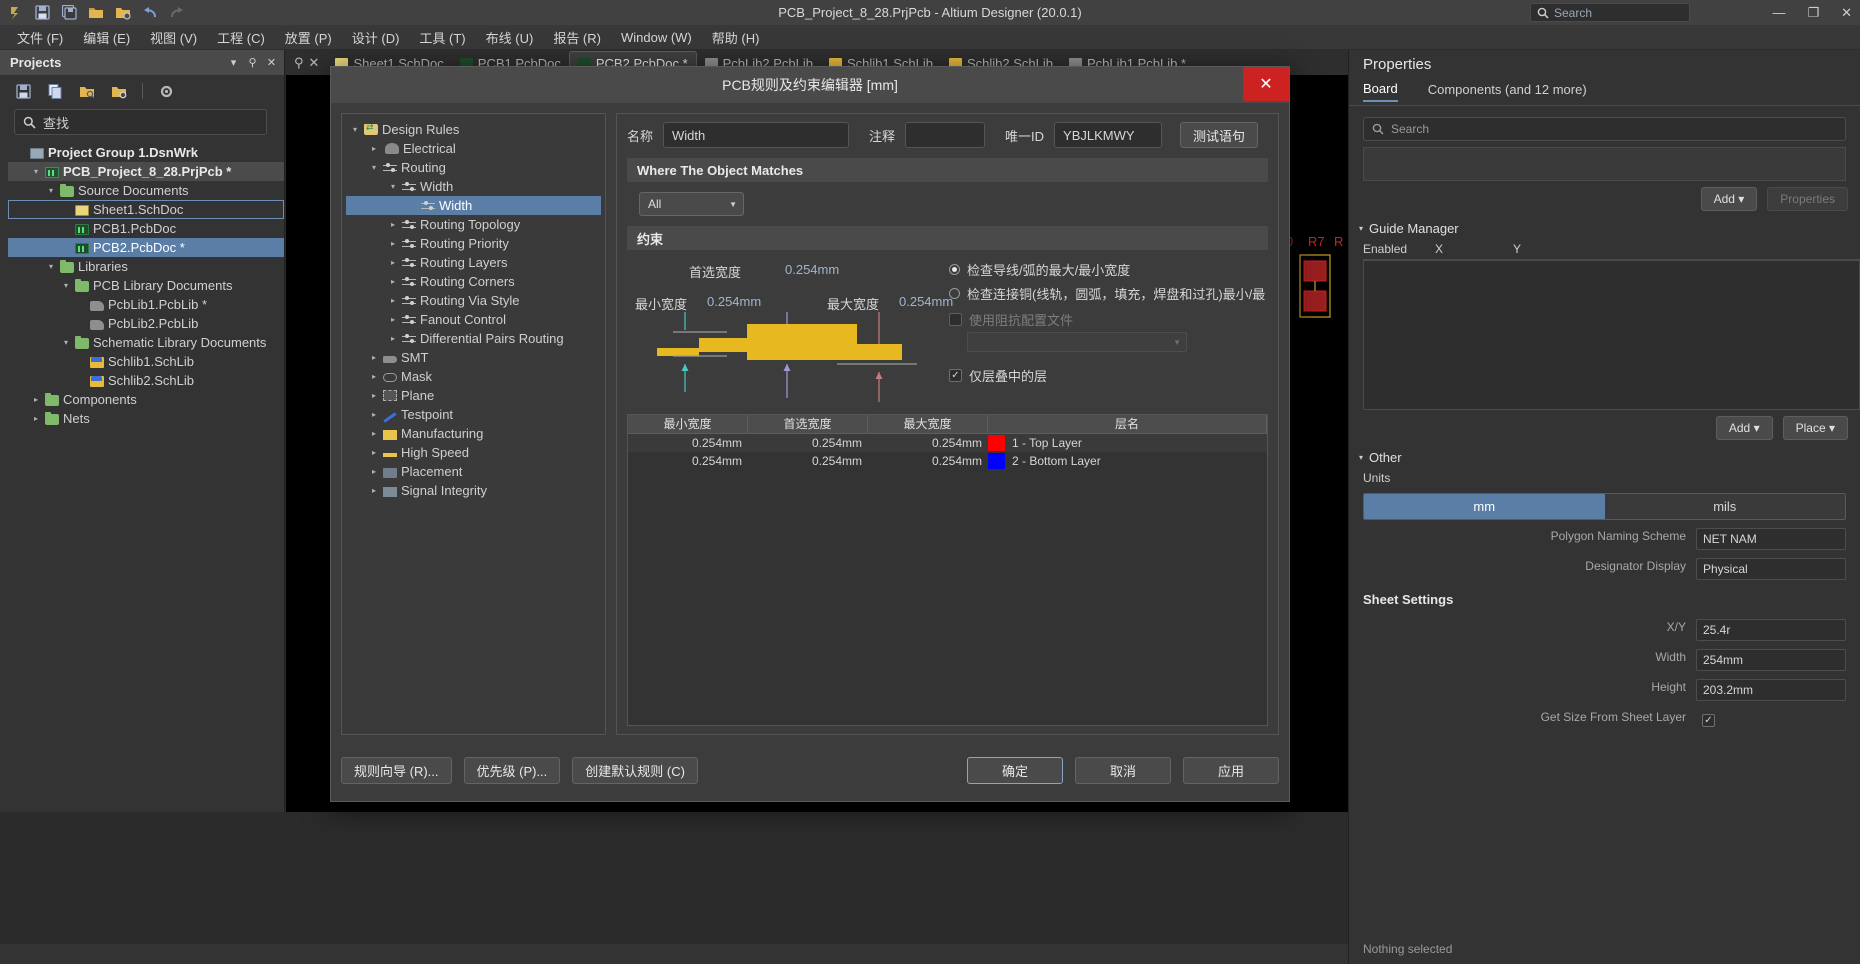  Describe the element at coordinates (473, 433) in the screenshot. I see `rule-tree-item: ▸ Manufacturing` at that location.